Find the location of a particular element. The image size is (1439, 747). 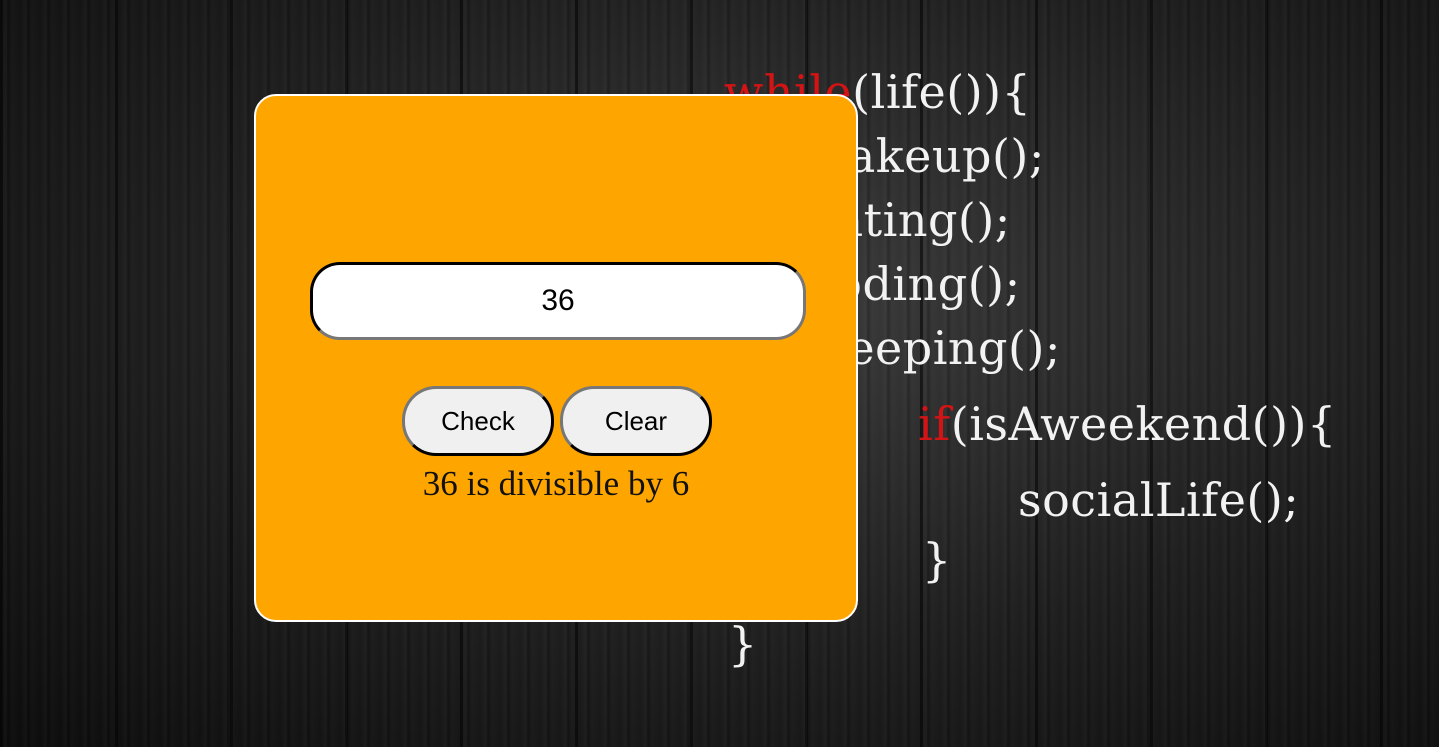

result-text: 36 is divisible by 6 is located at coordinates (556, 483).